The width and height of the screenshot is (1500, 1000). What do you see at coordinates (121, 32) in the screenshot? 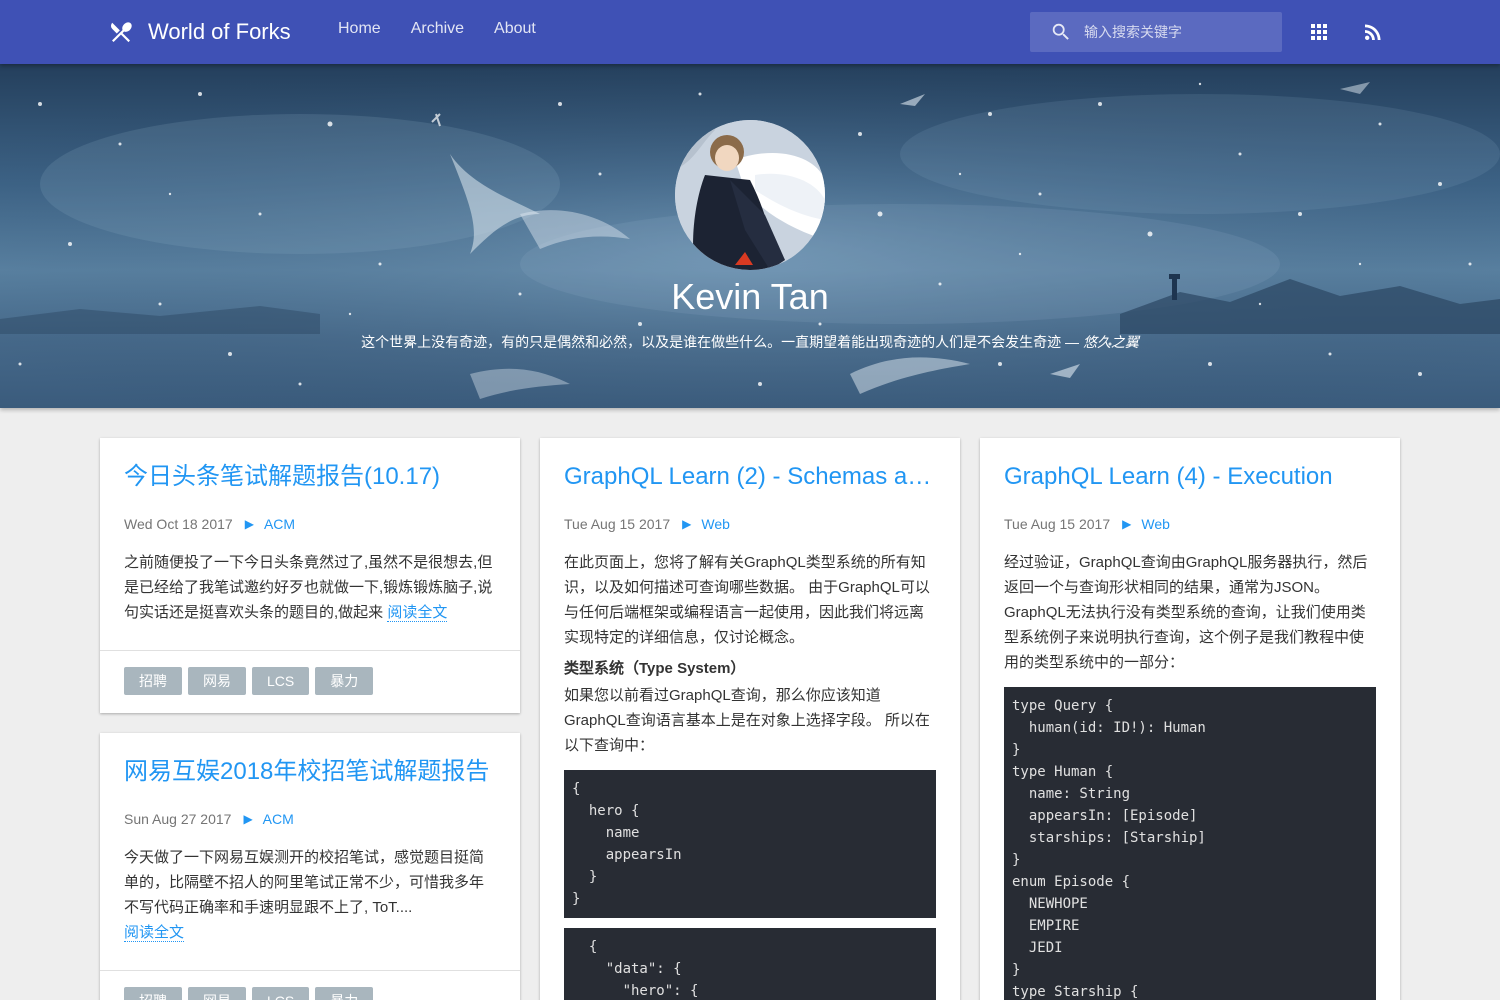
I see `fork-knife-icon` at bounding box center [121, 32].